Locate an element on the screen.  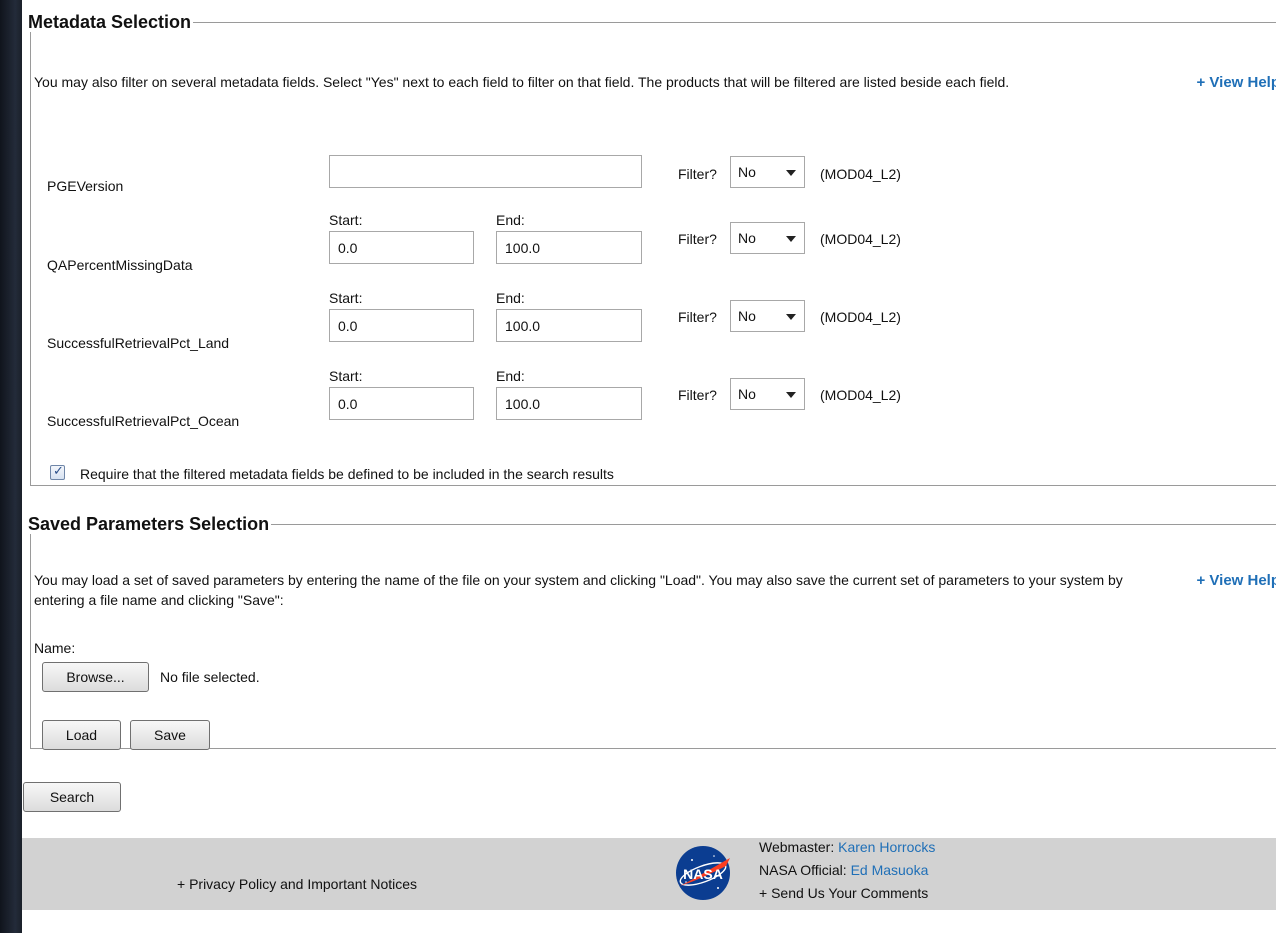
saved-parameters-title: Saved Parameters Selection is located at coordinates (149, 524).